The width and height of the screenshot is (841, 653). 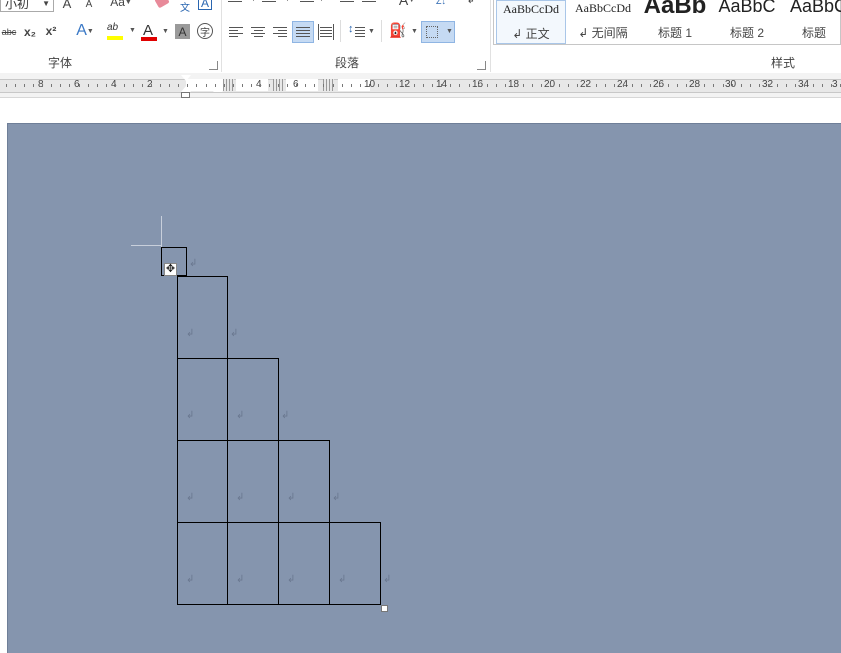 What do you see at coordinates (9, 32) in the screenshot?
I see `strikethrough-button: abc` at bounding box center [9, 32].